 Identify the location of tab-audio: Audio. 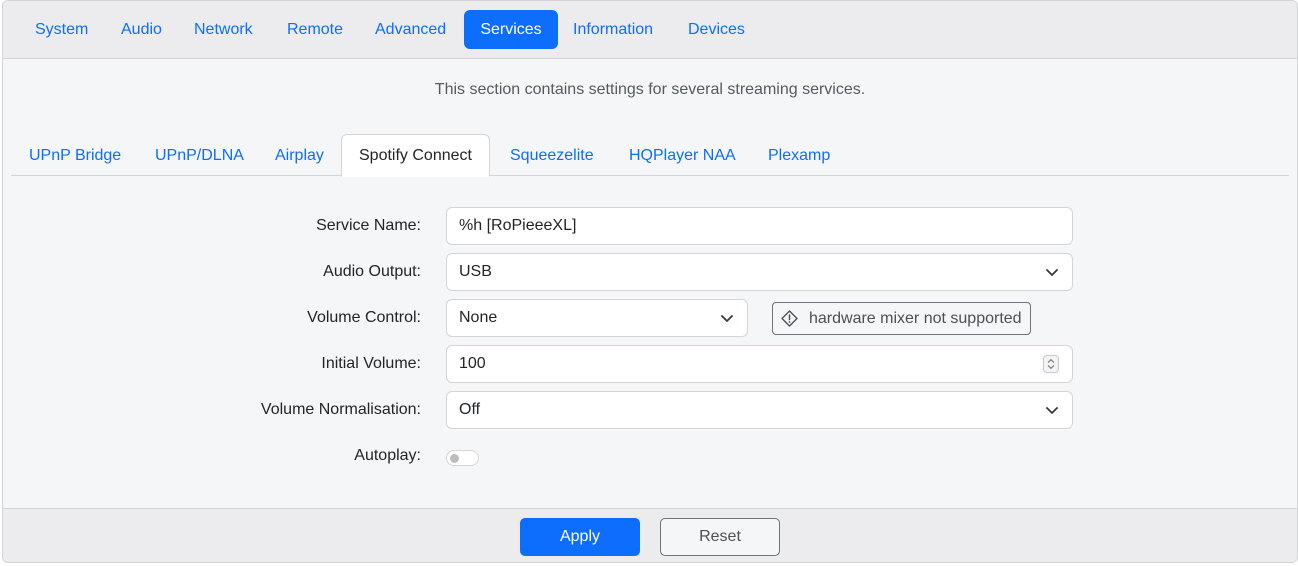
(141, 29).